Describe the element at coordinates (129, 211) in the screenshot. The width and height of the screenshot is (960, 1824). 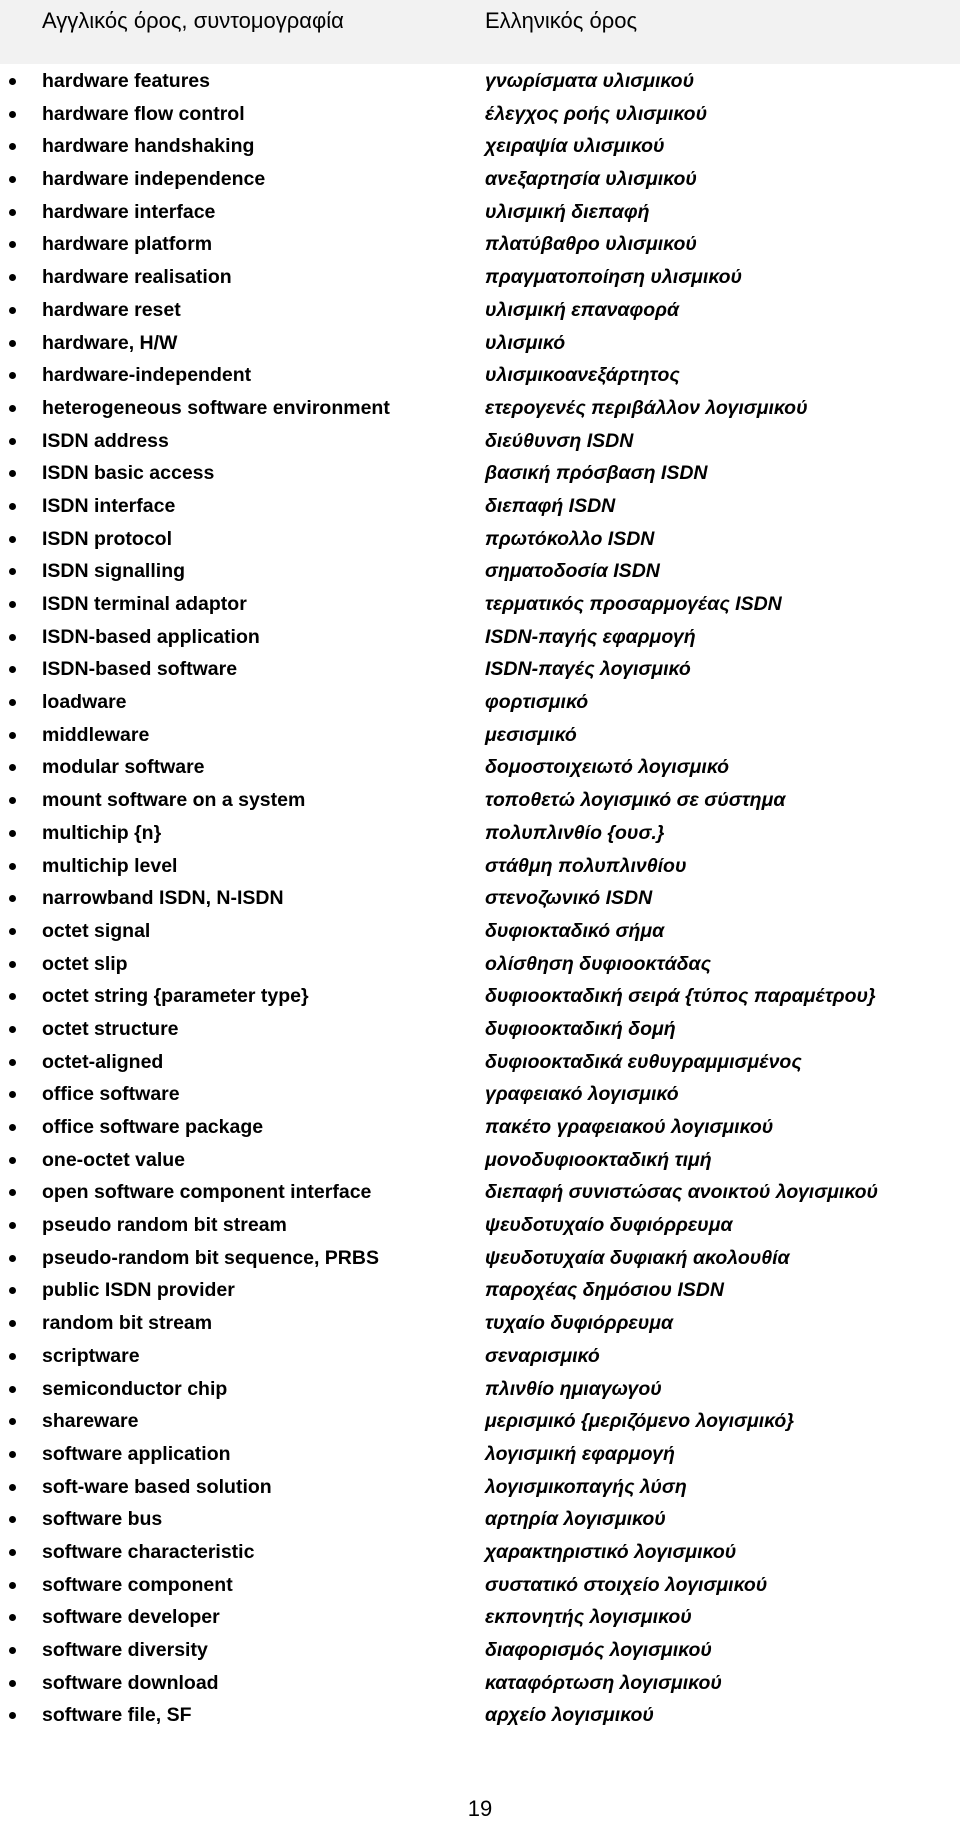
I see `english-term: hardware interface` at that location.